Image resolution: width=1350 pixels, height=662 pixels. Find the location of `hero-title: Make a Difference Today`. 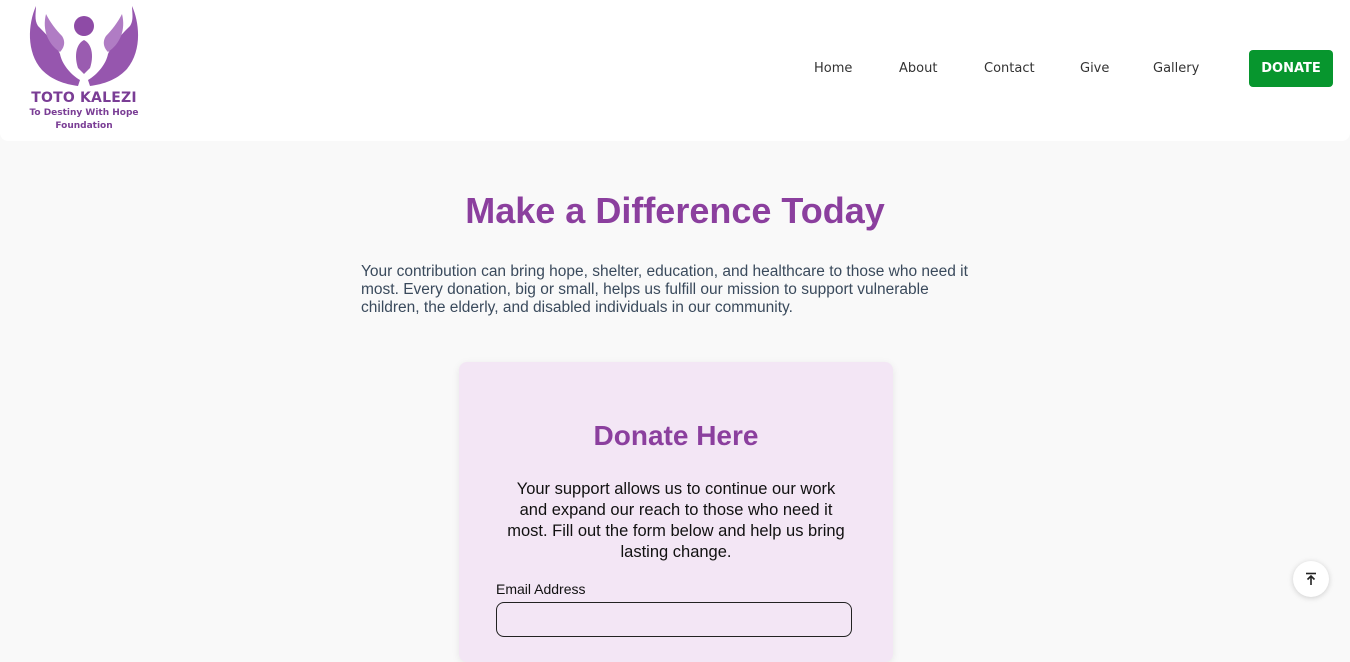

hero-title: Make a Difference Today is located at coordinates (675, 210).